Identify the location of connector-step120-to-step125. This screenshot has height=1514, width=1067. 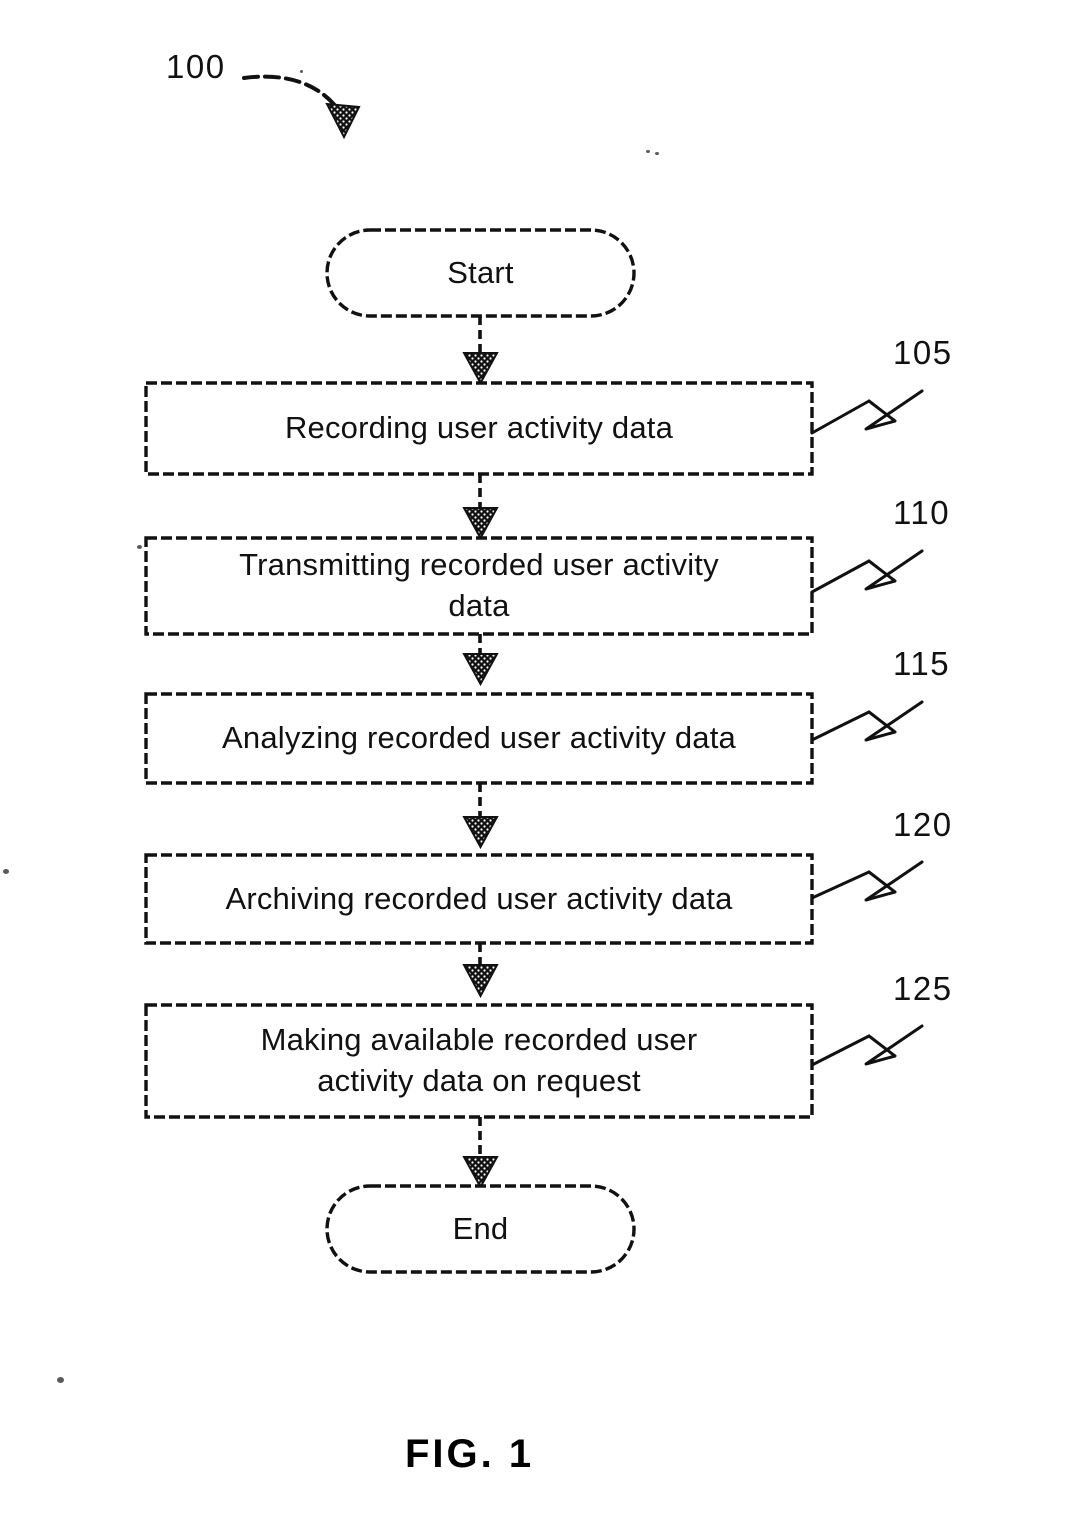
(480, 971).